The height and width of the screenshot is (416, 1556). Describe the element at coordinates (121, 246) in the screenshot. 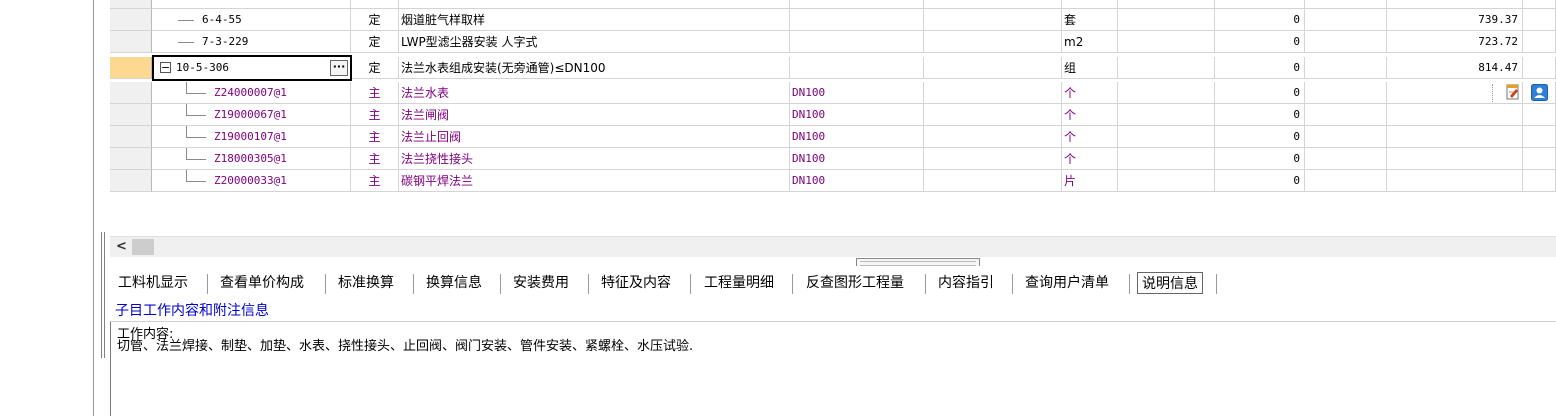

I see `scroll-left-icon: <` at that location.